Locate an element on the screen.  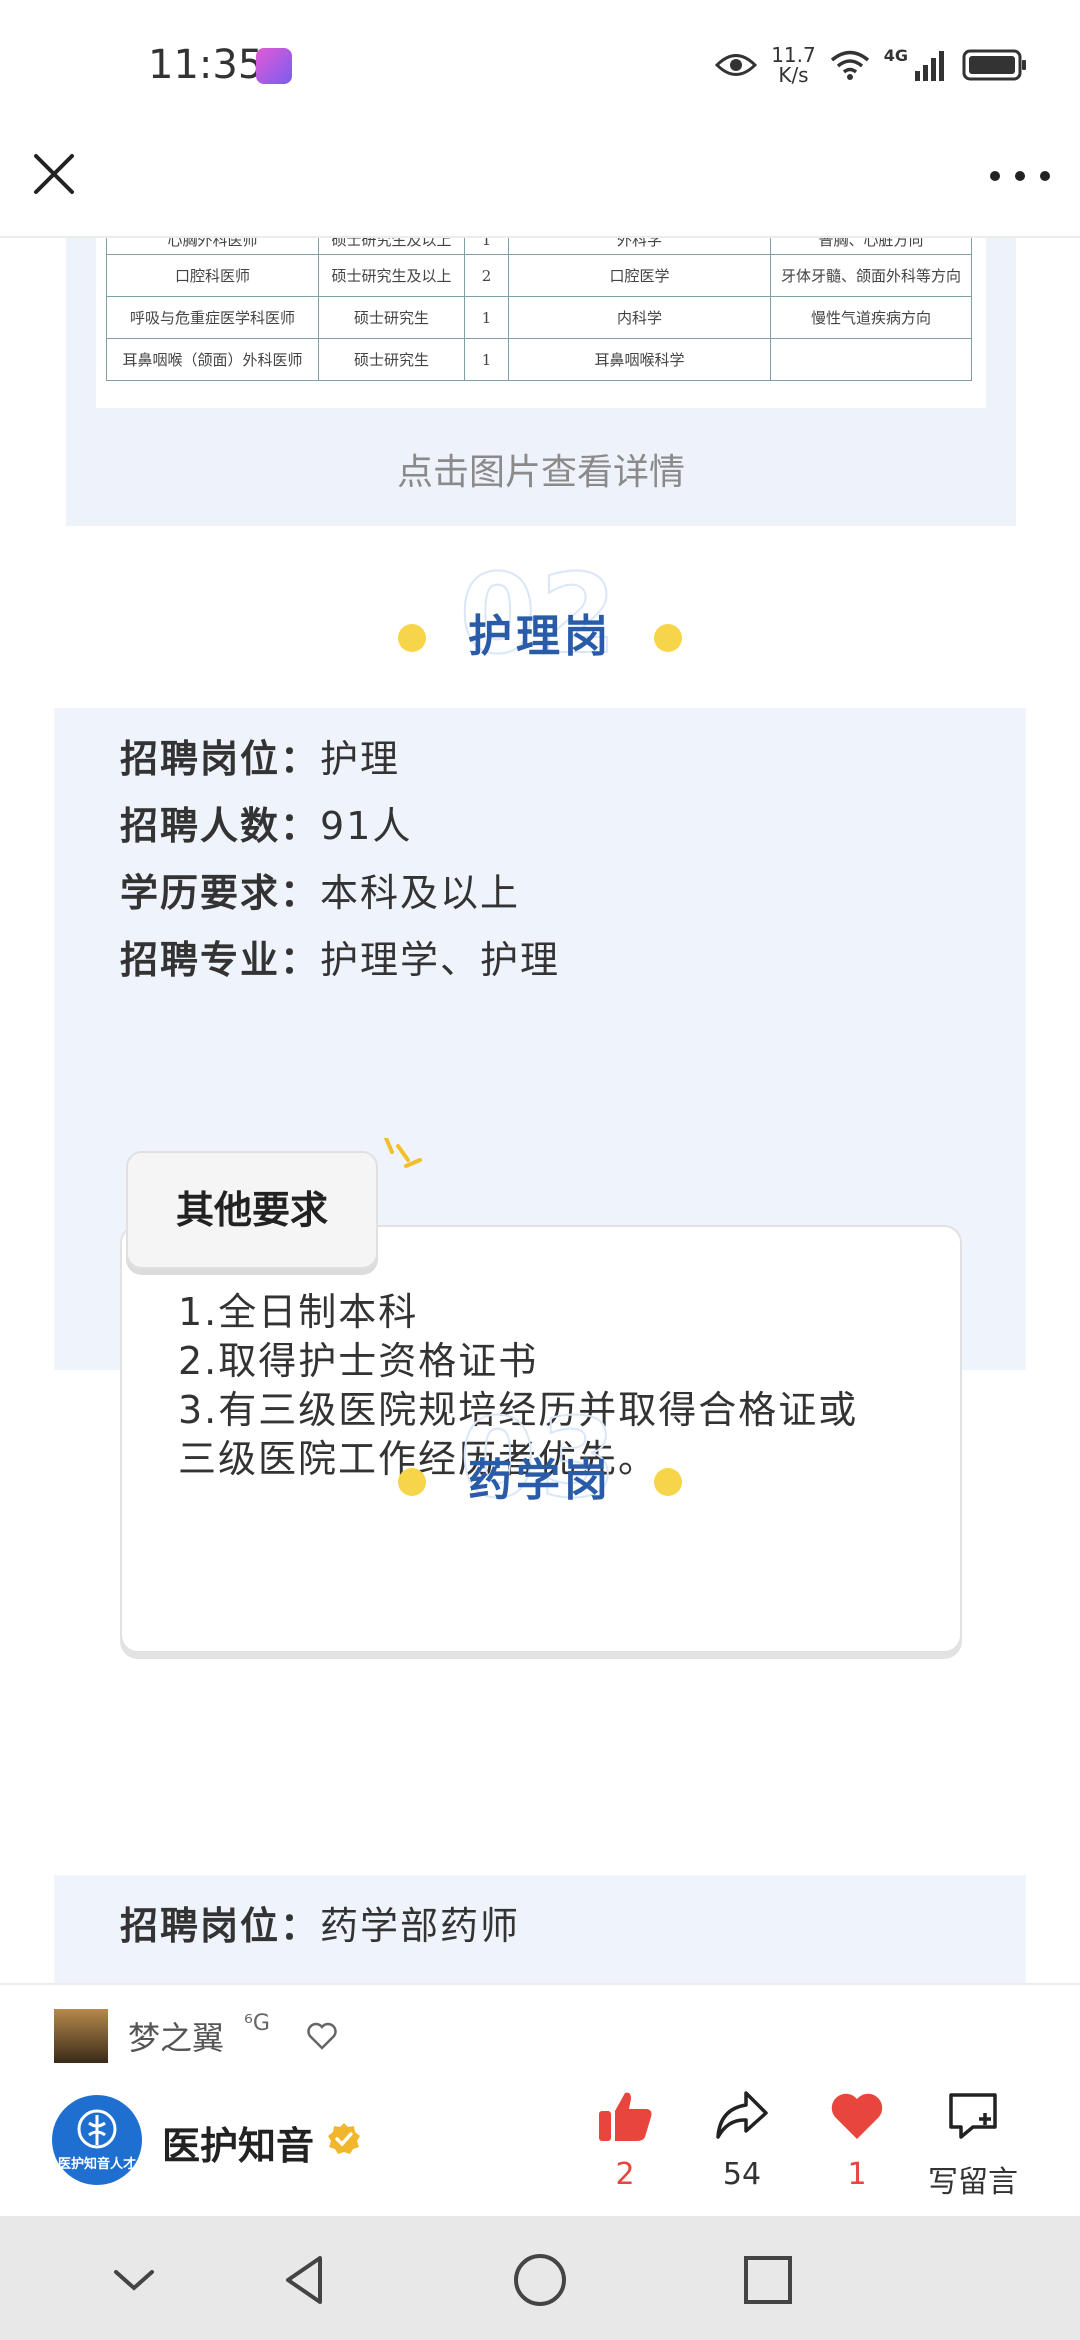
thumbs-up-icon is located at coordinates (625, 2116).